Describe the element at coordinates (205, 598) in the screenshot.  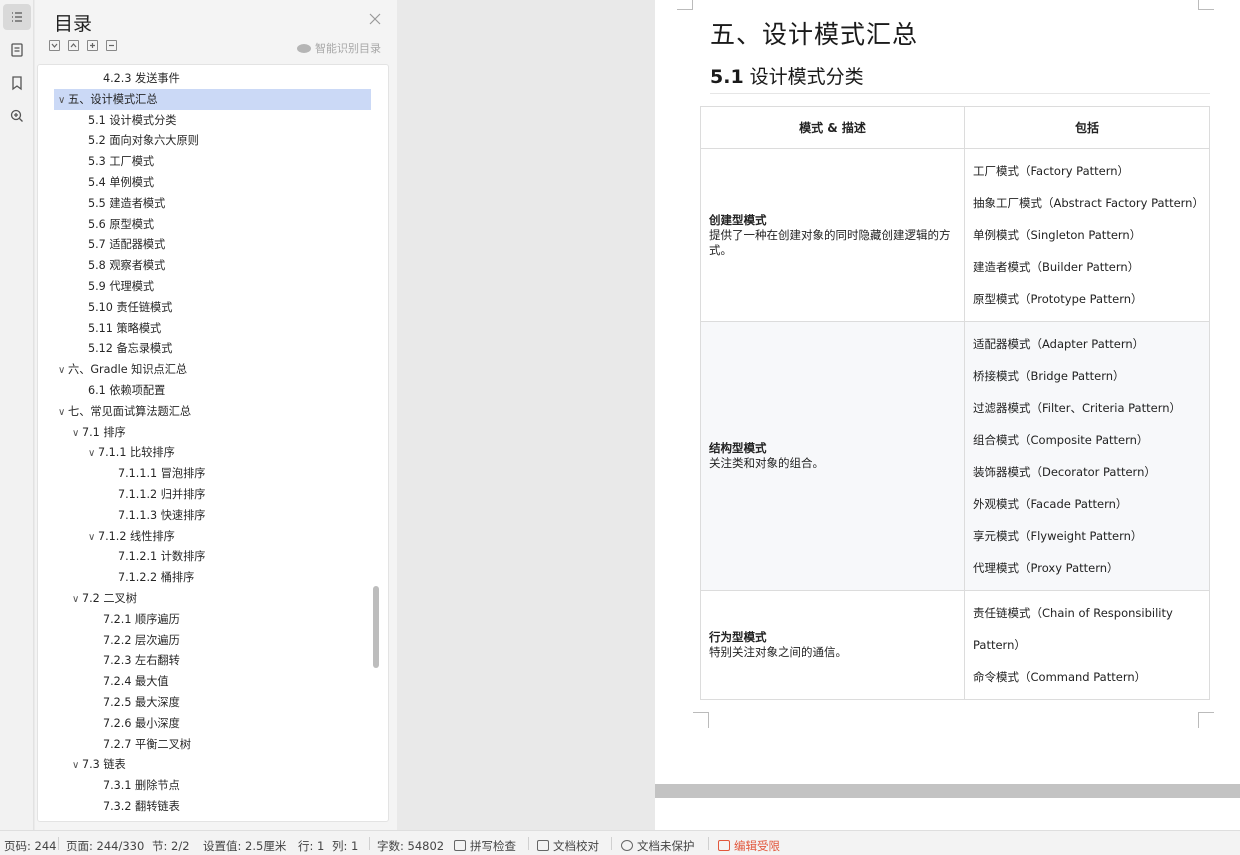
I see `toc-item: ∨ 7.2 二叉树` at that location.